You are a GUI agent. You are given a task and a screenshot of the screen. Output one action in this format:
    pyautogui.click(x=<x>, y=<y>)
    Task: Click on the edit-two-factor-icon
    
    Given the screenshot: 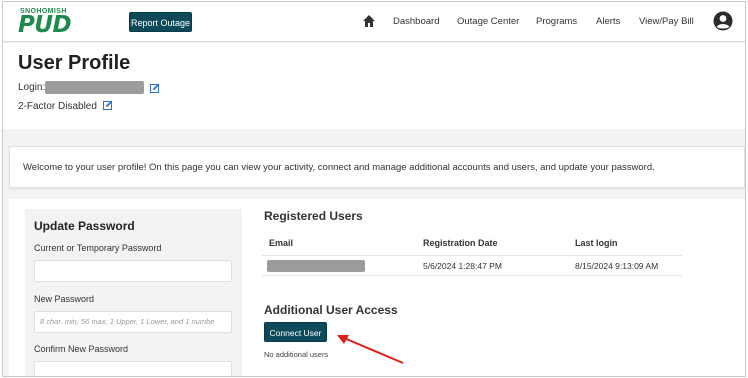 What is the action you would take?
    pyautogui.click(x=107, y=105)
    